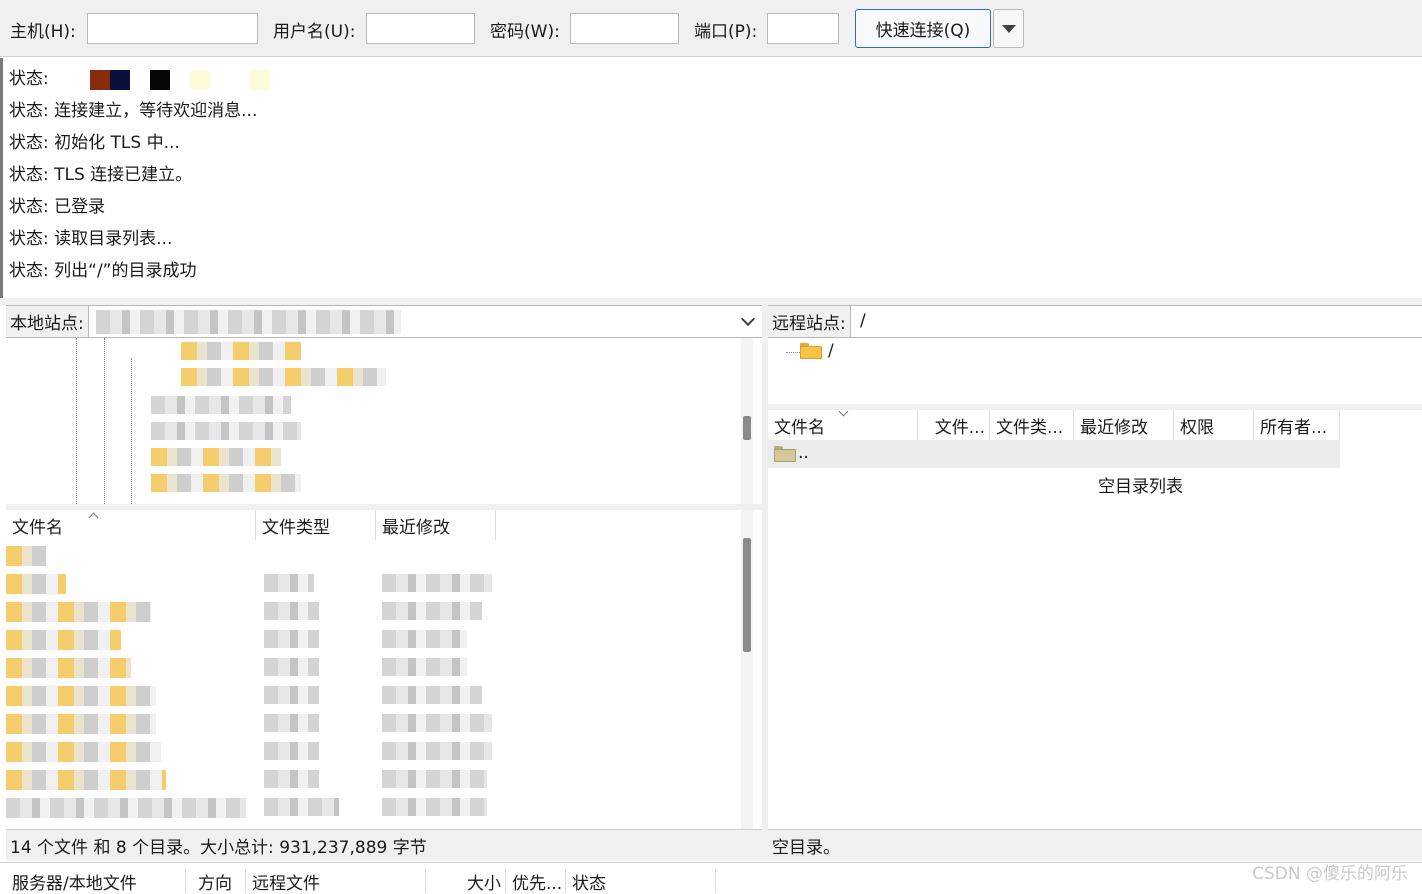  I want to click on remote-tree-root: /, so click(831, 351).